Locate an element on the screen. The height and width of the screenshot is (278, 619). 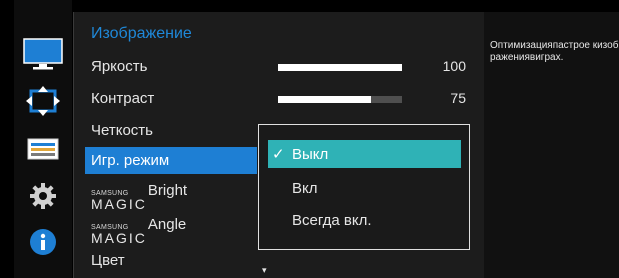
magic-angle-label: SAMSUNG MAGIC Angle is located at coordinates (138, 230).